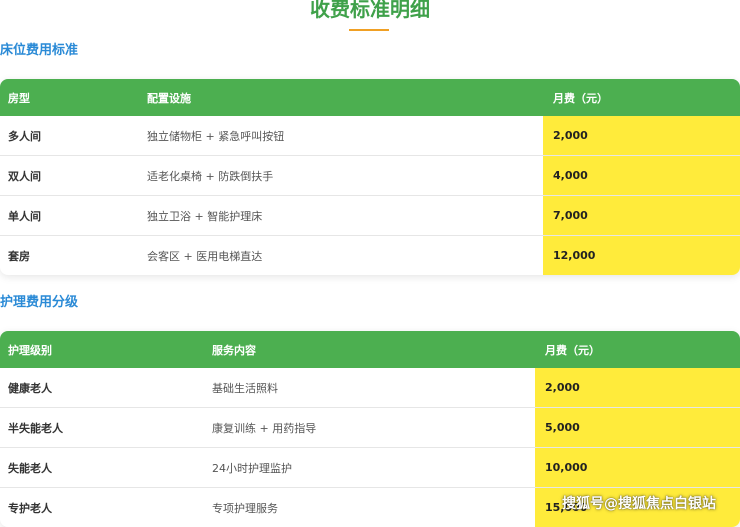 This screenshot has width=740, height=527. Describe the element at coordinates (216, 136) in the screenshot. I see `facilities: 独立储物柜 + 紧急呼叫按钮` at that location.